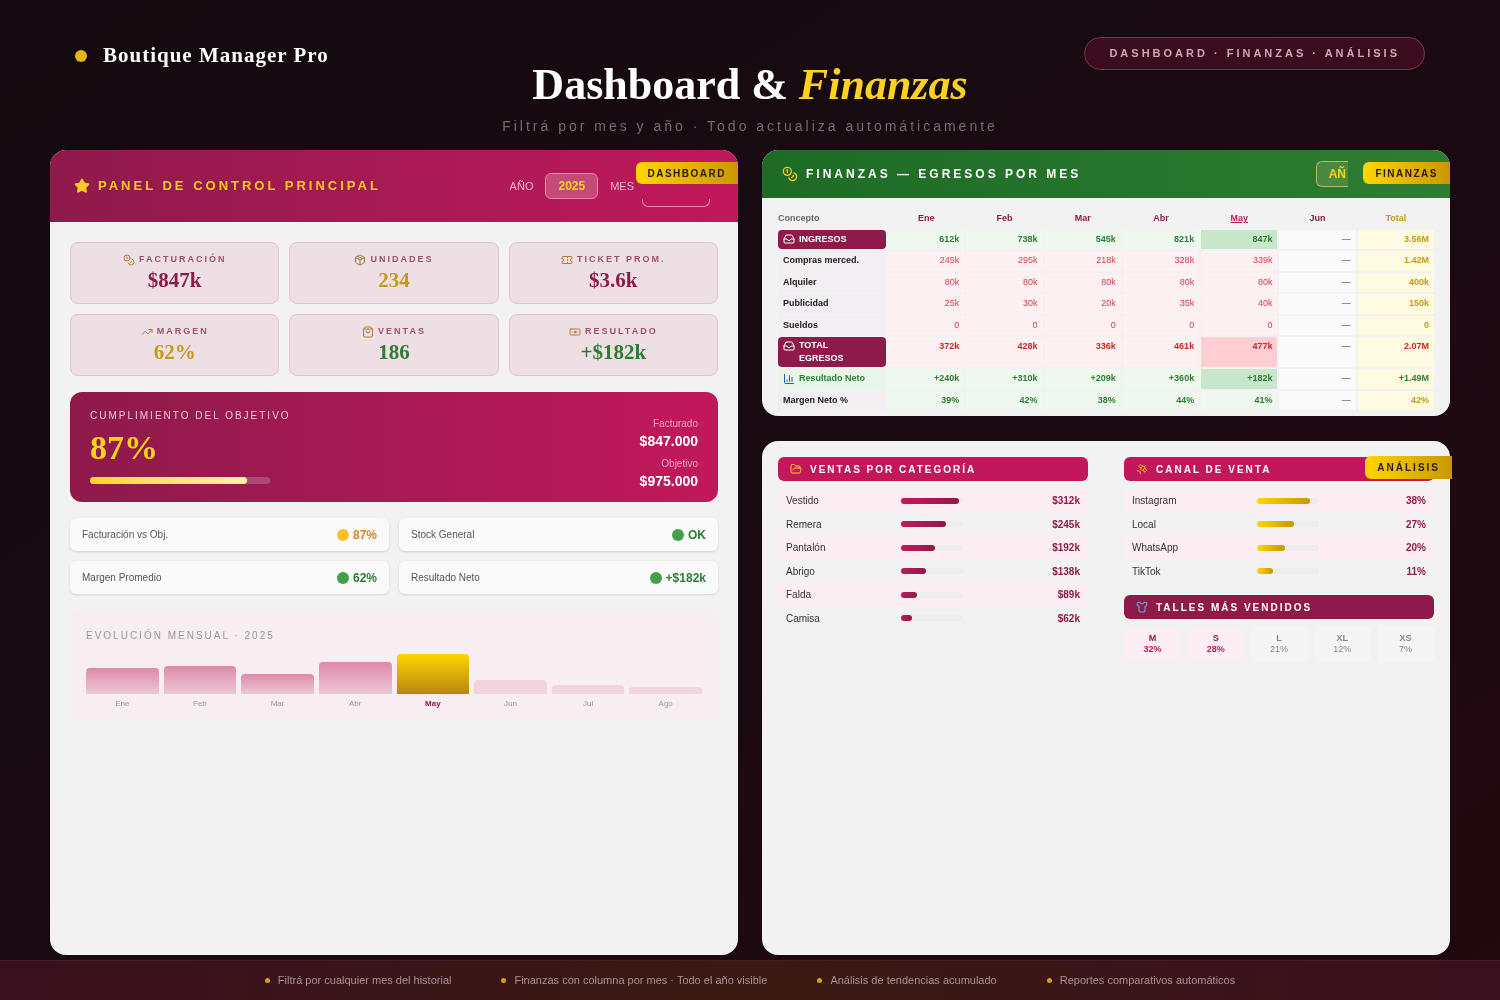 This screenshot has width=1500, height=1000. I want to click on row-label-text: Sueldos, so click(800, 325).